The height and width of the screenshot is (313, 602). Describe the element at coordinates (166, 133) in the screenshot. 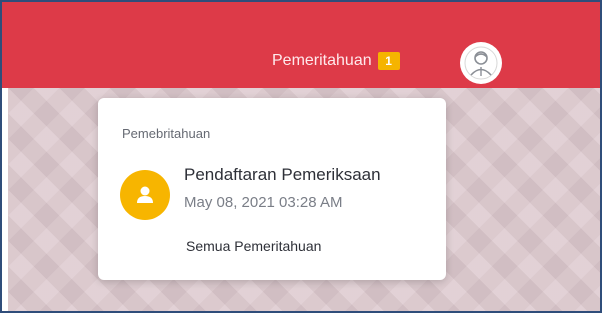

I see `dropdown-header: Pemebritahuan` at that location.